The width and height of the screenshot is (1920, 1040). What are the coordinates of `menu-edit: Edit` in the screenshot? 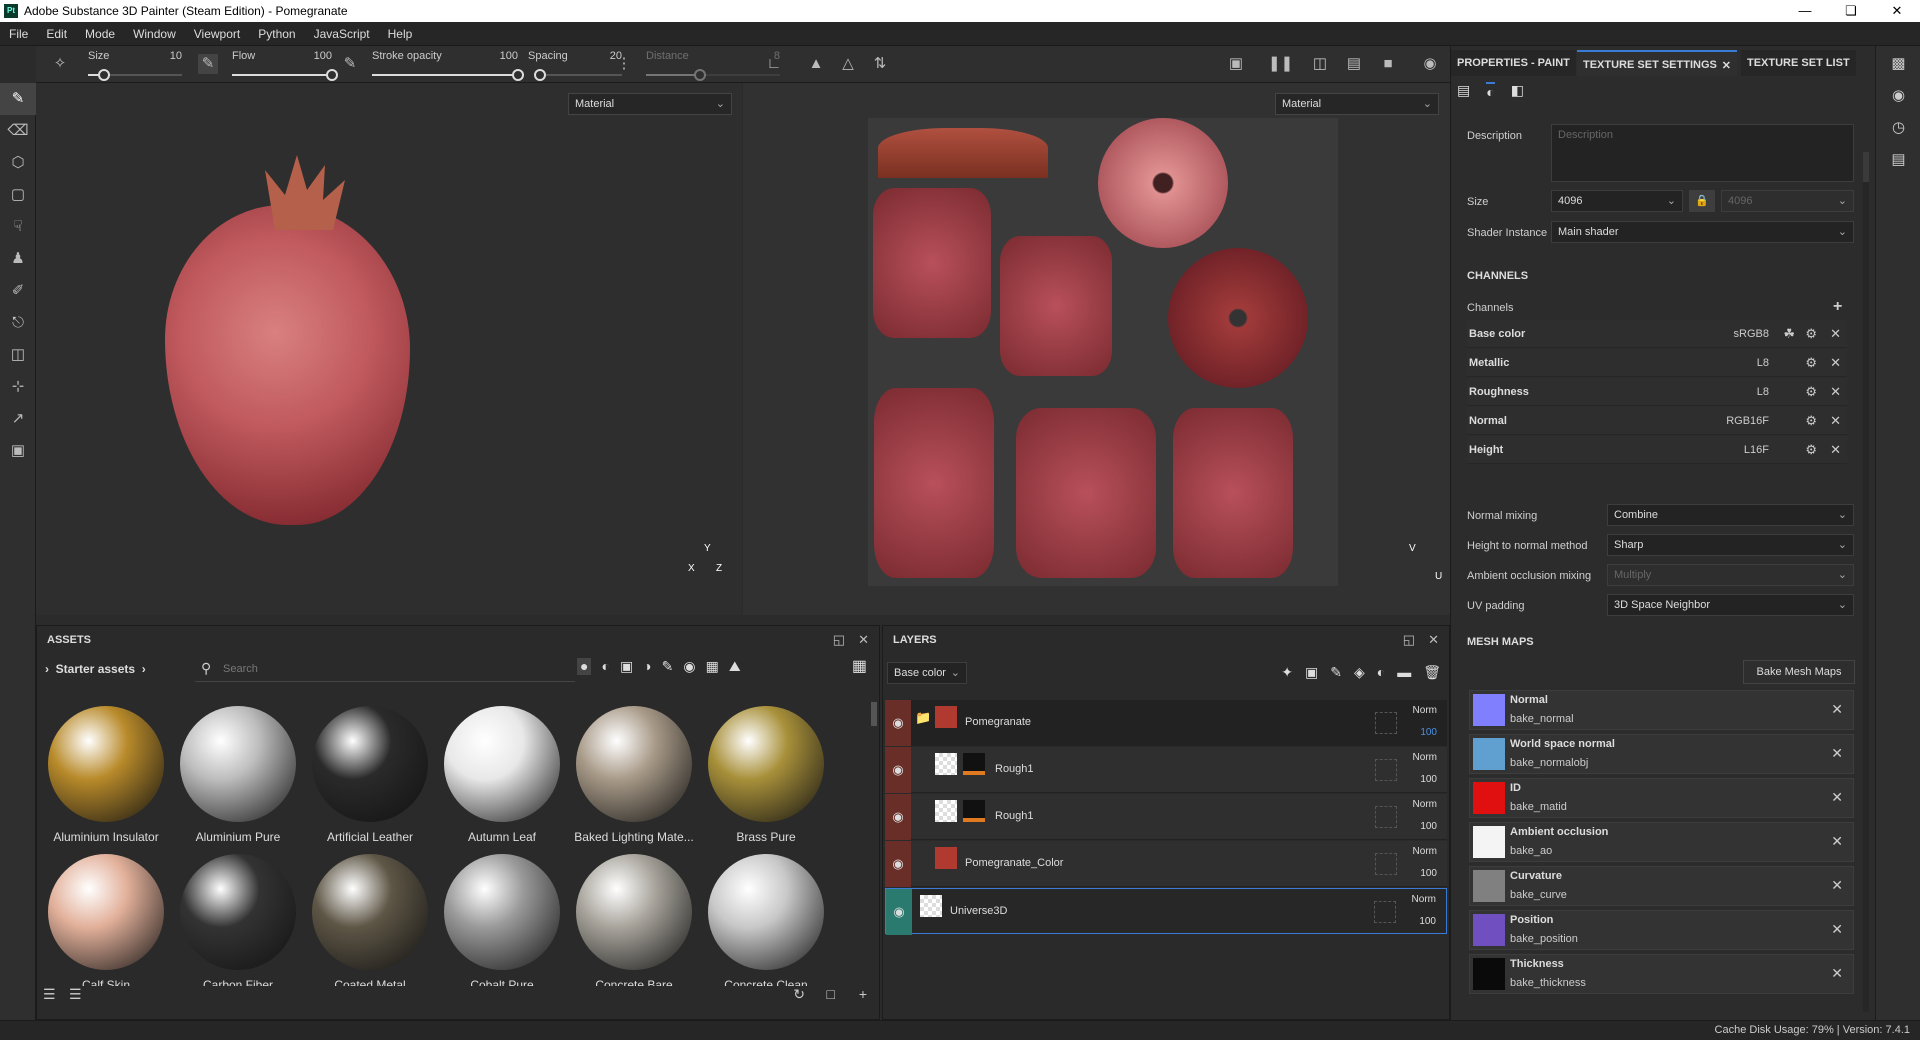 It's located at (56, 34).